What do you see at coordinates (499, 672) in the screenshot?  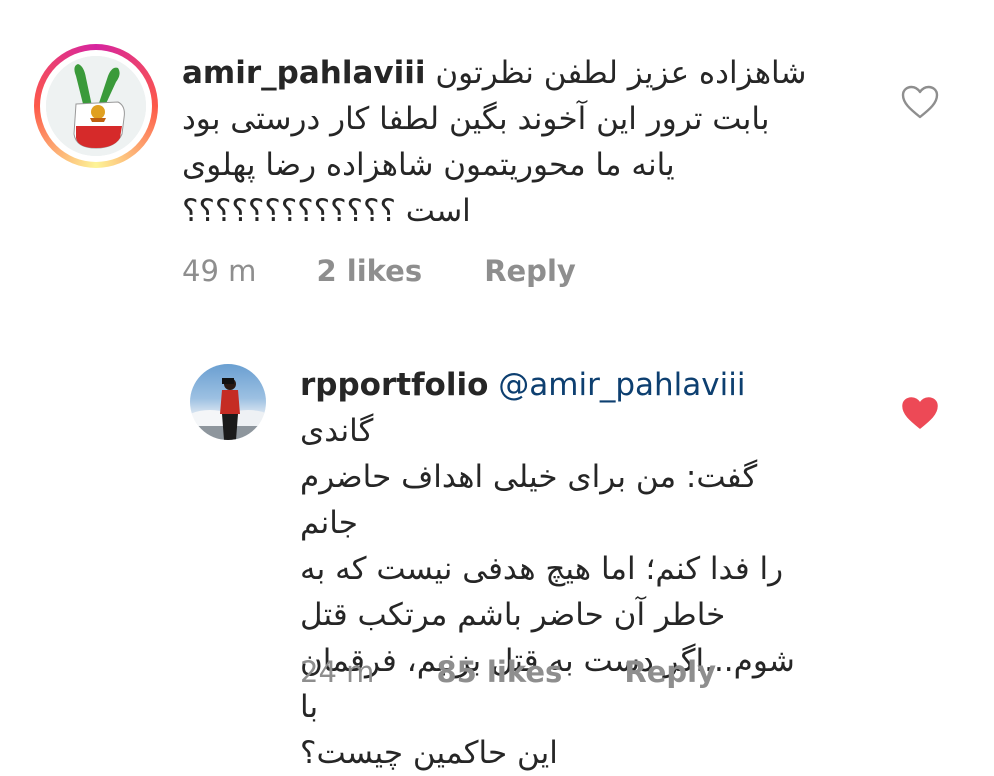 I see `likes-count: 85 likes` at bounding box center [499, 672].